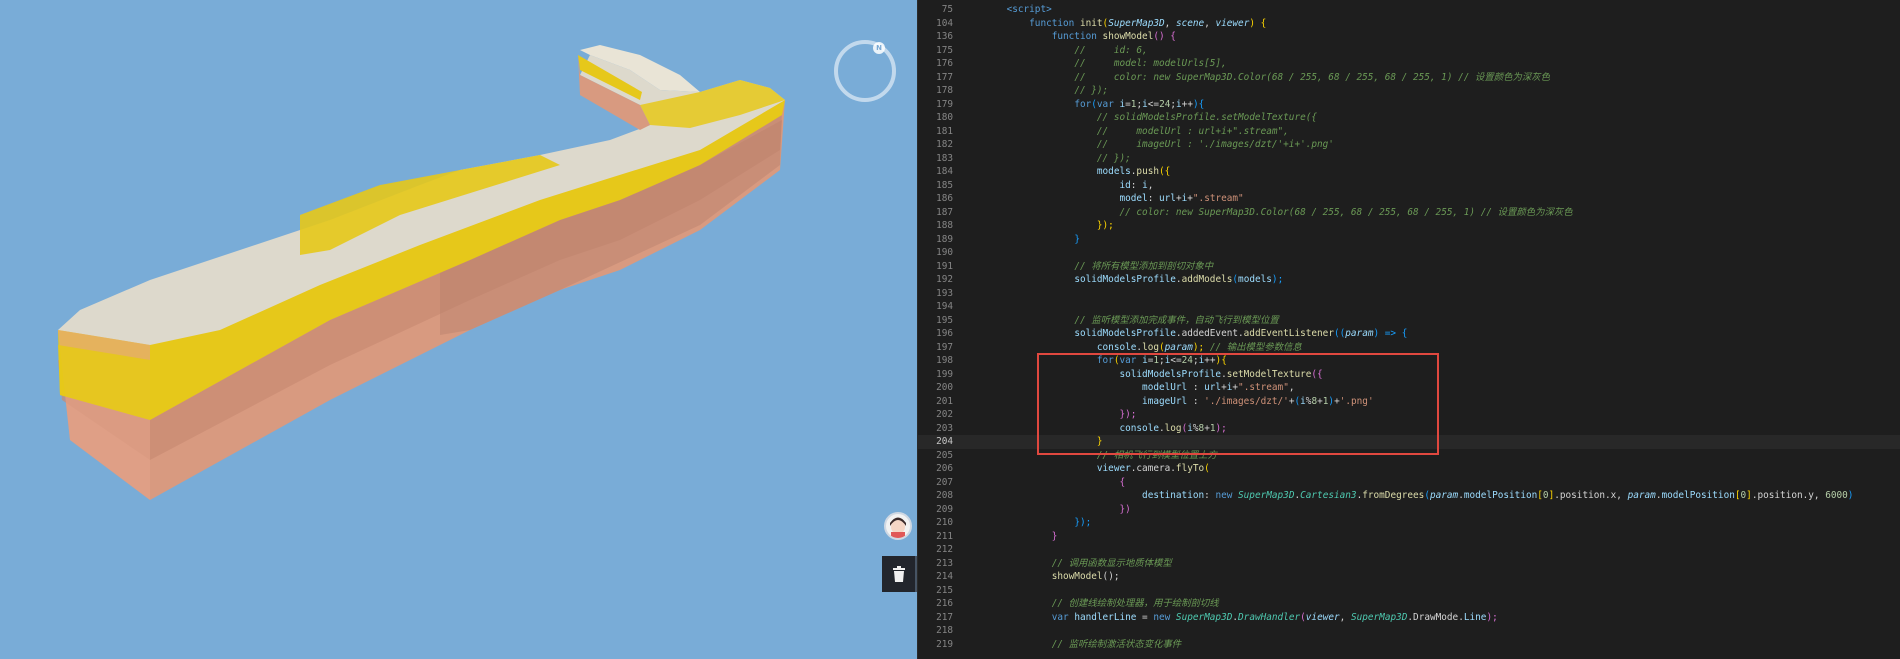 Image resolution: width=1900 pixels, height=659 pixels. Describe the element at coordinates (1409, 550) in the screenshot. I see `code-line: 212` at that location.